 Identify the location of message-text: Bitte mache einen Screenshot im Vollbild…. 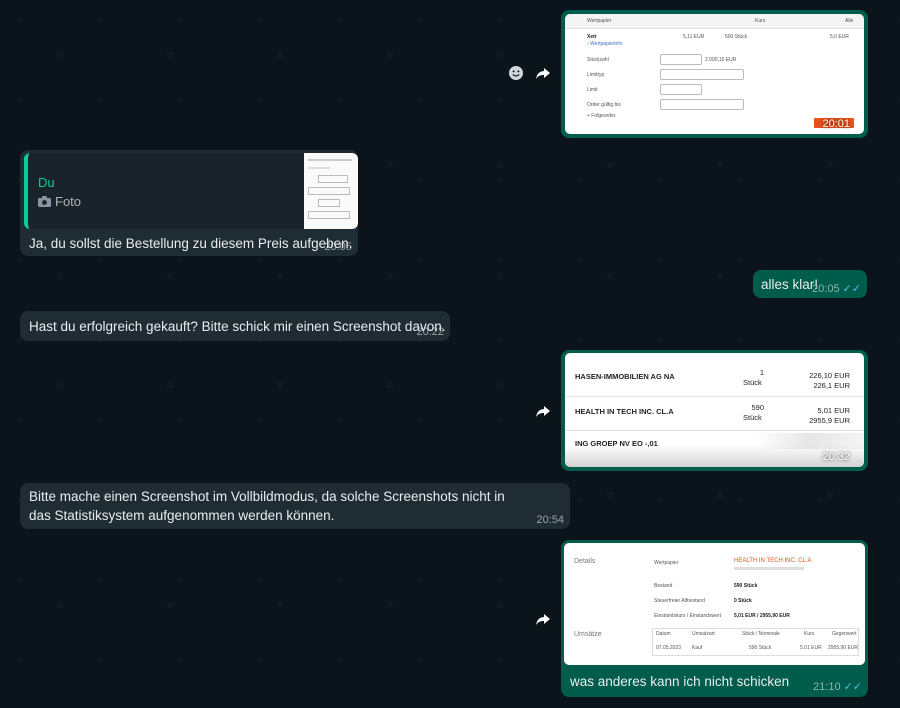
(267, 506).